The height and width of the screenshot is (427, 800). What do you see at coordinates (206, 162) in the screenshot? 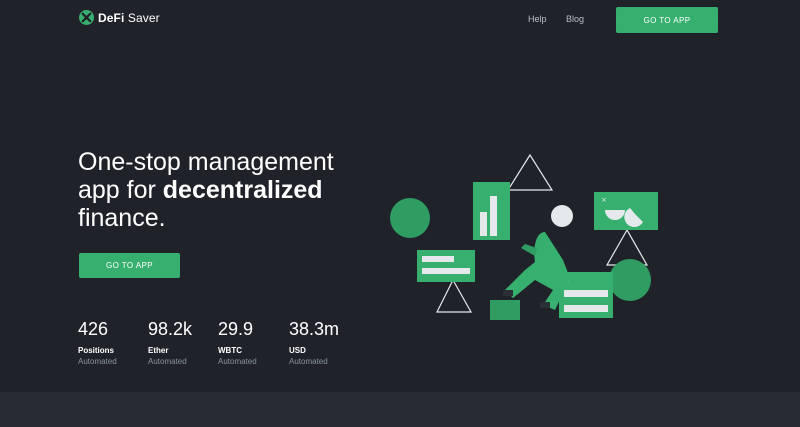
I see `hero-title-line-1: One-stop management` at bounding box center [206, 162].